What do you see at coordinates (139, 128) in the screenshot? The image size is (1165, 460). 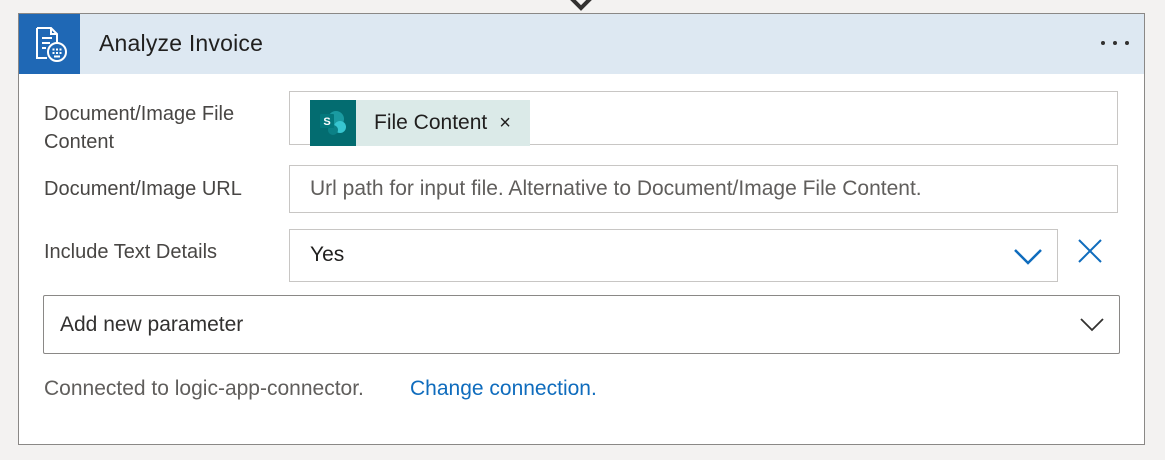 I see `file-content-label: Document/Image File Content` at bounding box center [139, 128].